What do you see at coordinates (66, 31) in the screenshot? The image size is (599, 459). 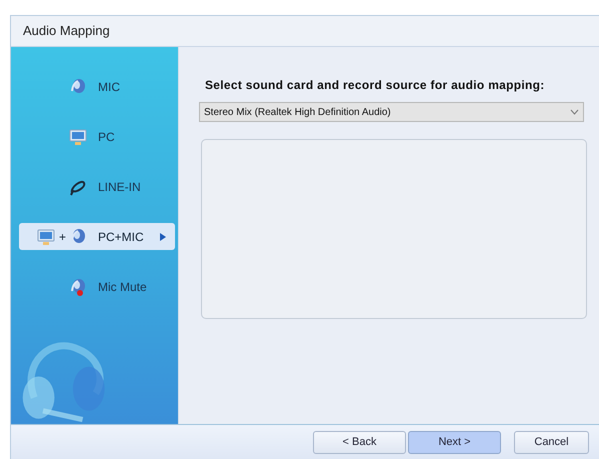 I see `window-title: Audio Mapping` at bounding box center [66, 31].